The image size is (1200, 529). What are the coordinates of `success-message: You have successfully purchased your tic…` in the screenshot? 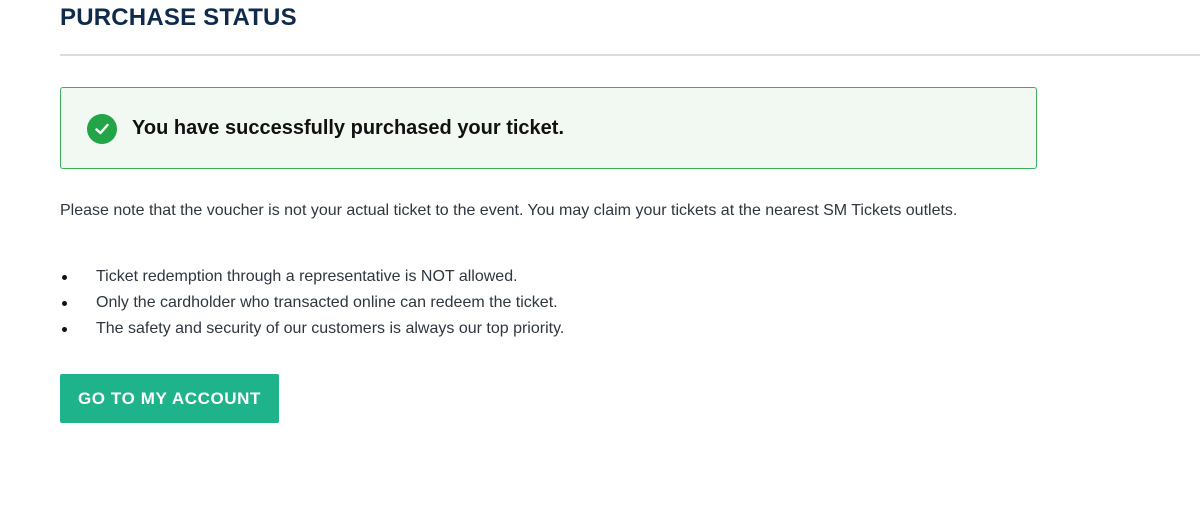 It's located at (348, 128).